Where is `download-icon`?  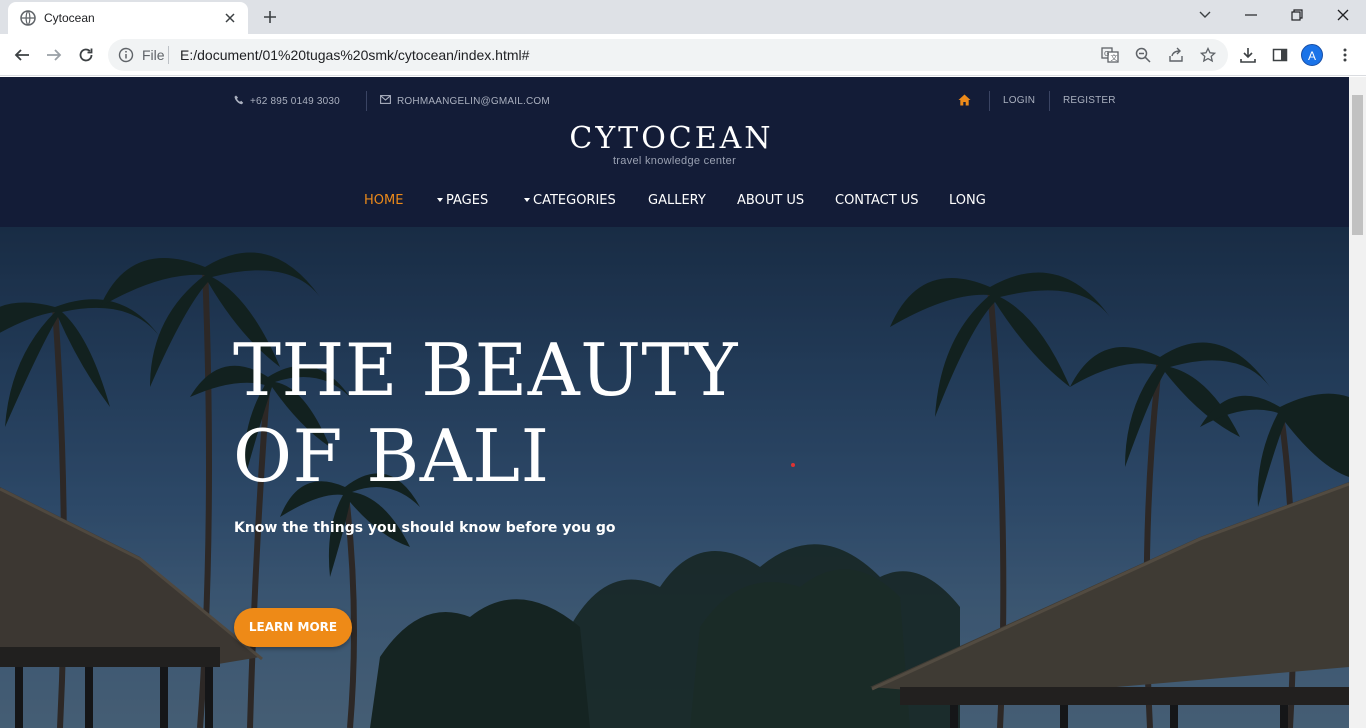
download-icon is located at coordinates (1248, 55).